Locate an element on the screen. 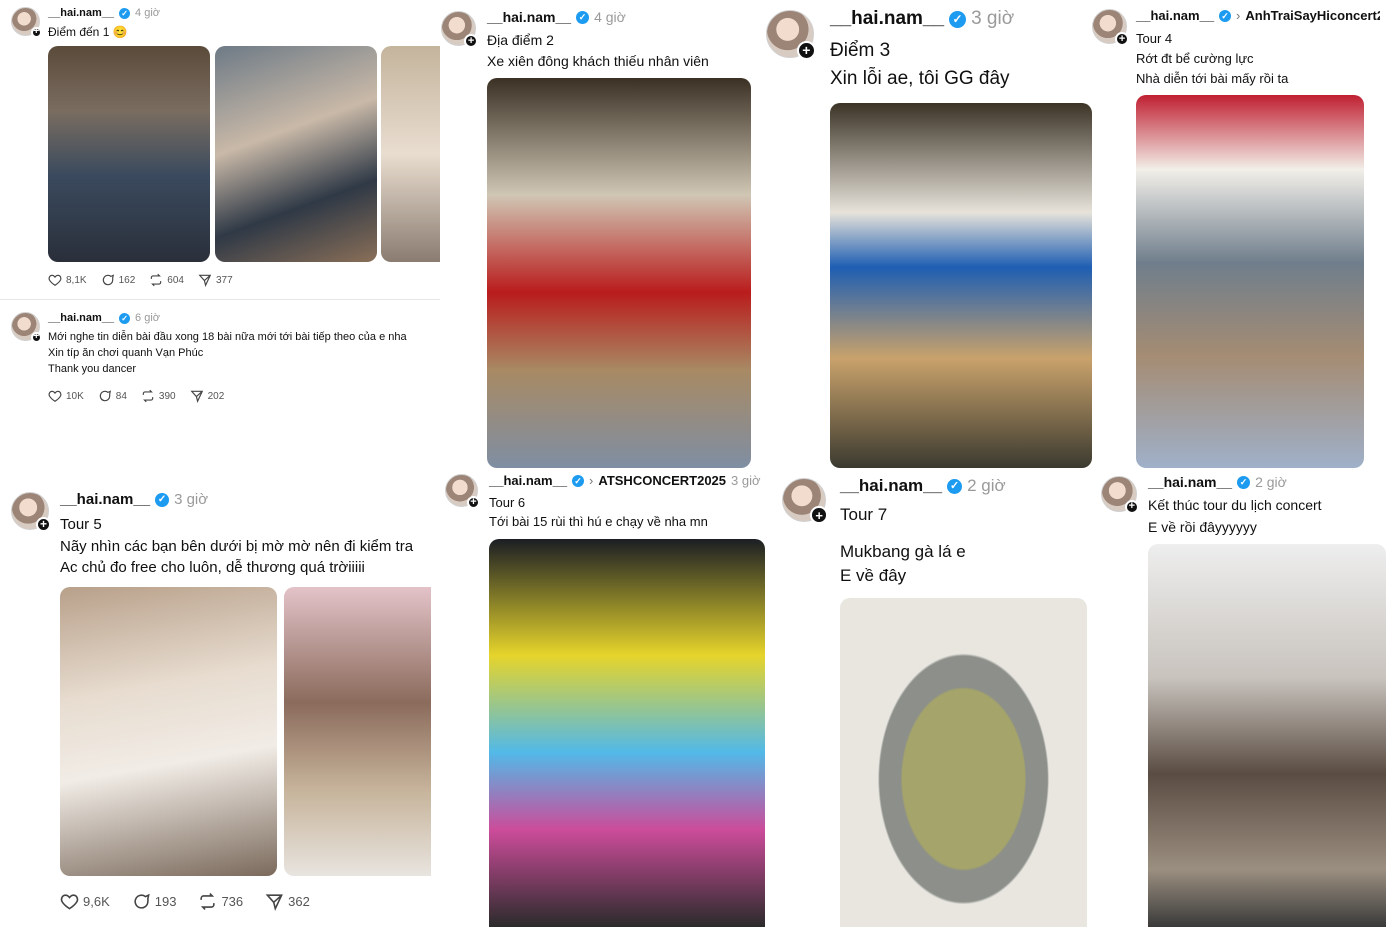 This screenshot has width=1390, height=927. repost-button: 736 is located at coordinates (220, 901).